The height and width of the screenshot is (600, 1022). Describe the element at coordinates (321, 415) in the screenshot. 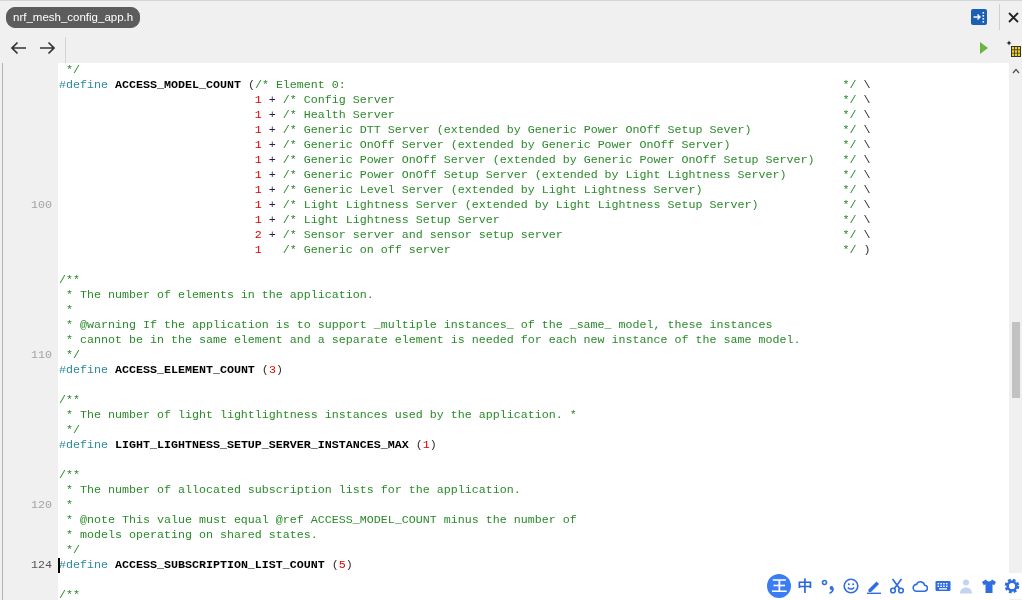

I see `code-line: * The number of light lightlightness instances used by the application. *` at that location.